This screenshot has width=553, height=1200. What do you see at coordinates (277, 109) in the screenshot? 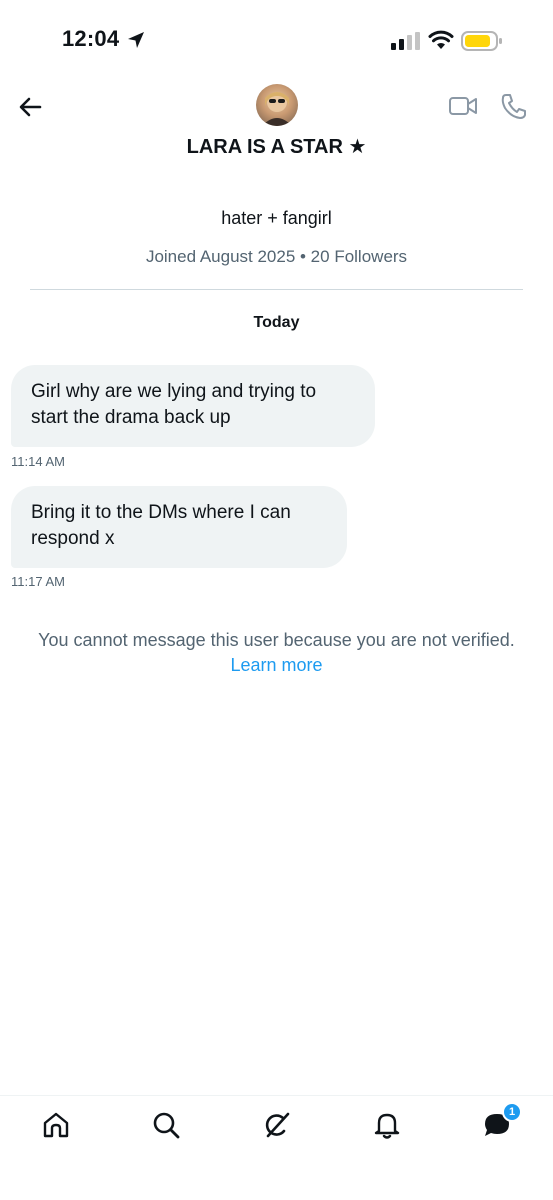
I see `avatar-image` at bounding box center [277, 109].